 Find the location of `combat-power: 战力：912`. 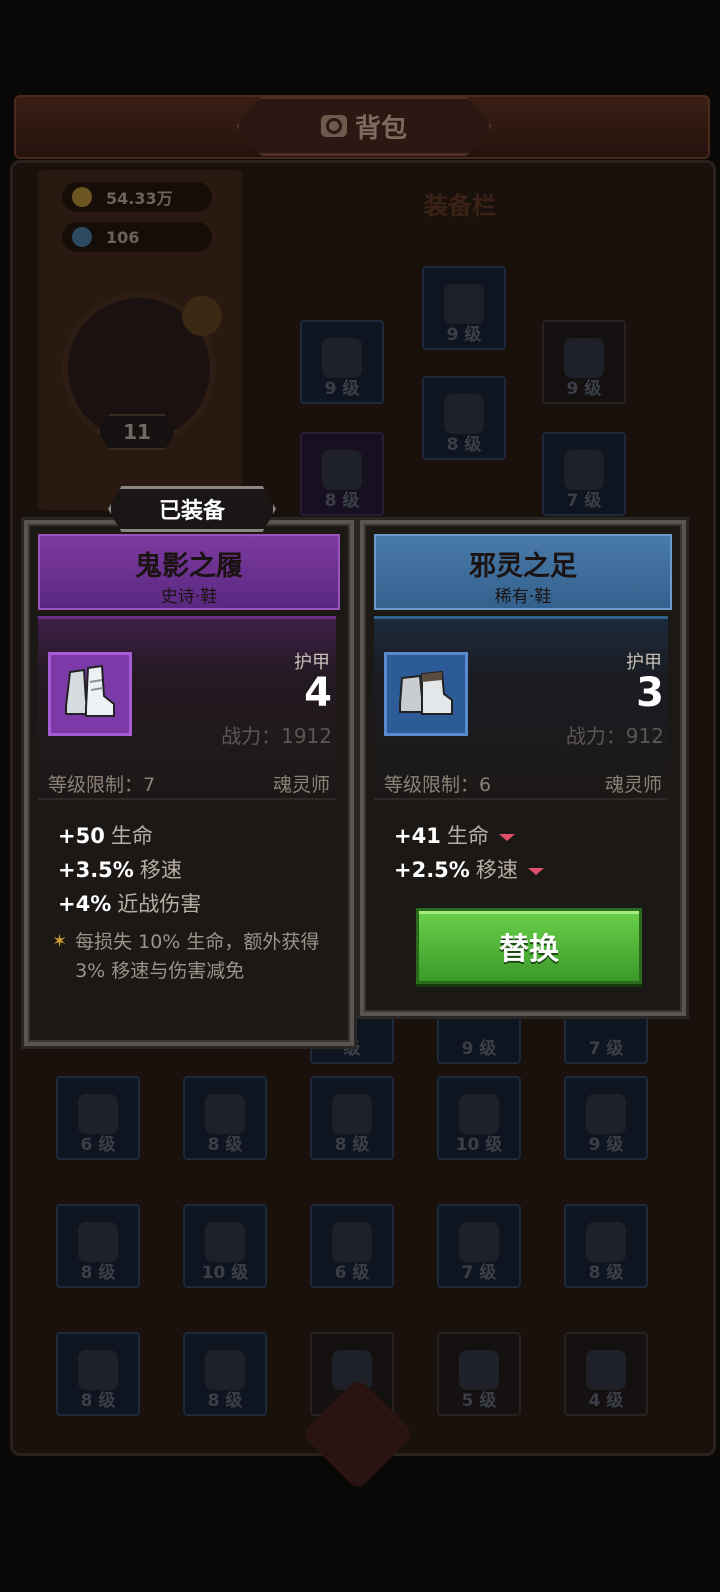

combat-power: 战力：912 is located at coordinates (614, 736).